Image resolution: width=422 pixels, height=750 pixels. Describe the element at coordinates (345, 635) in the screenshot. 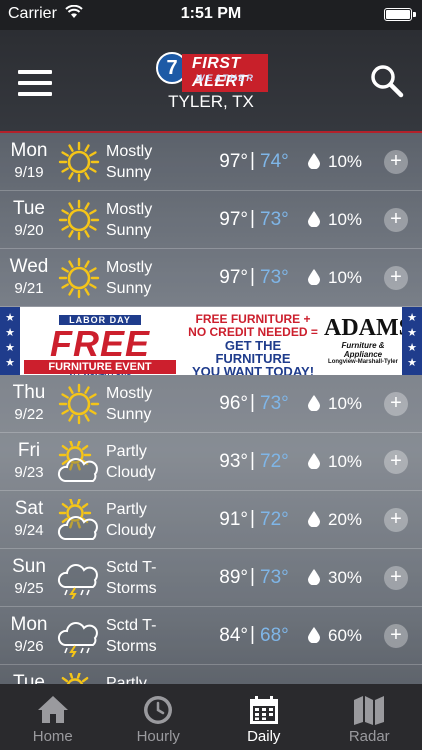

I see `forecast-precip: 60%` at that location.